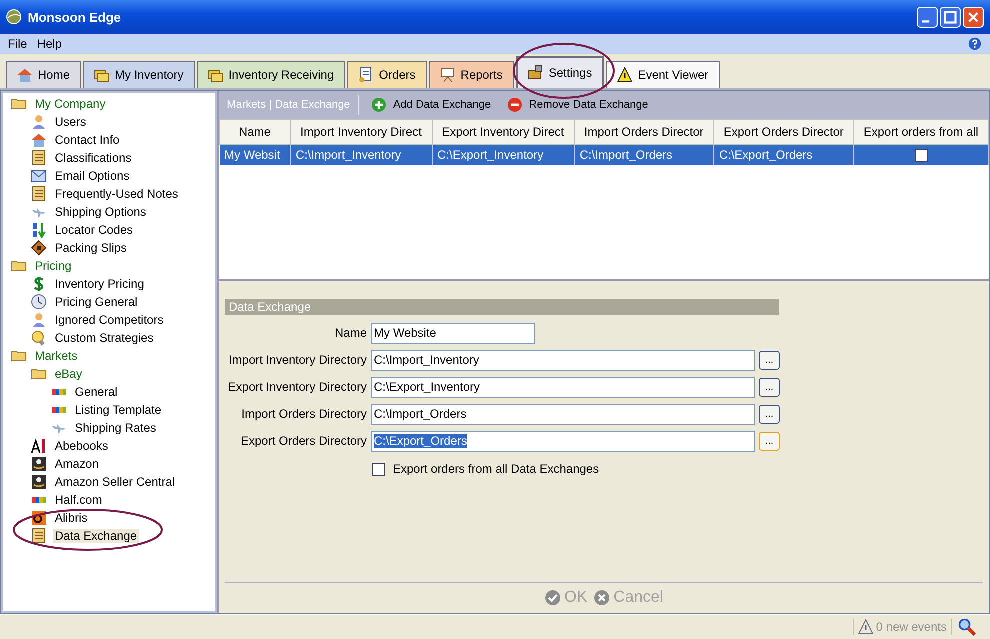  I want to click on menu-item: File, so click(18, 44).